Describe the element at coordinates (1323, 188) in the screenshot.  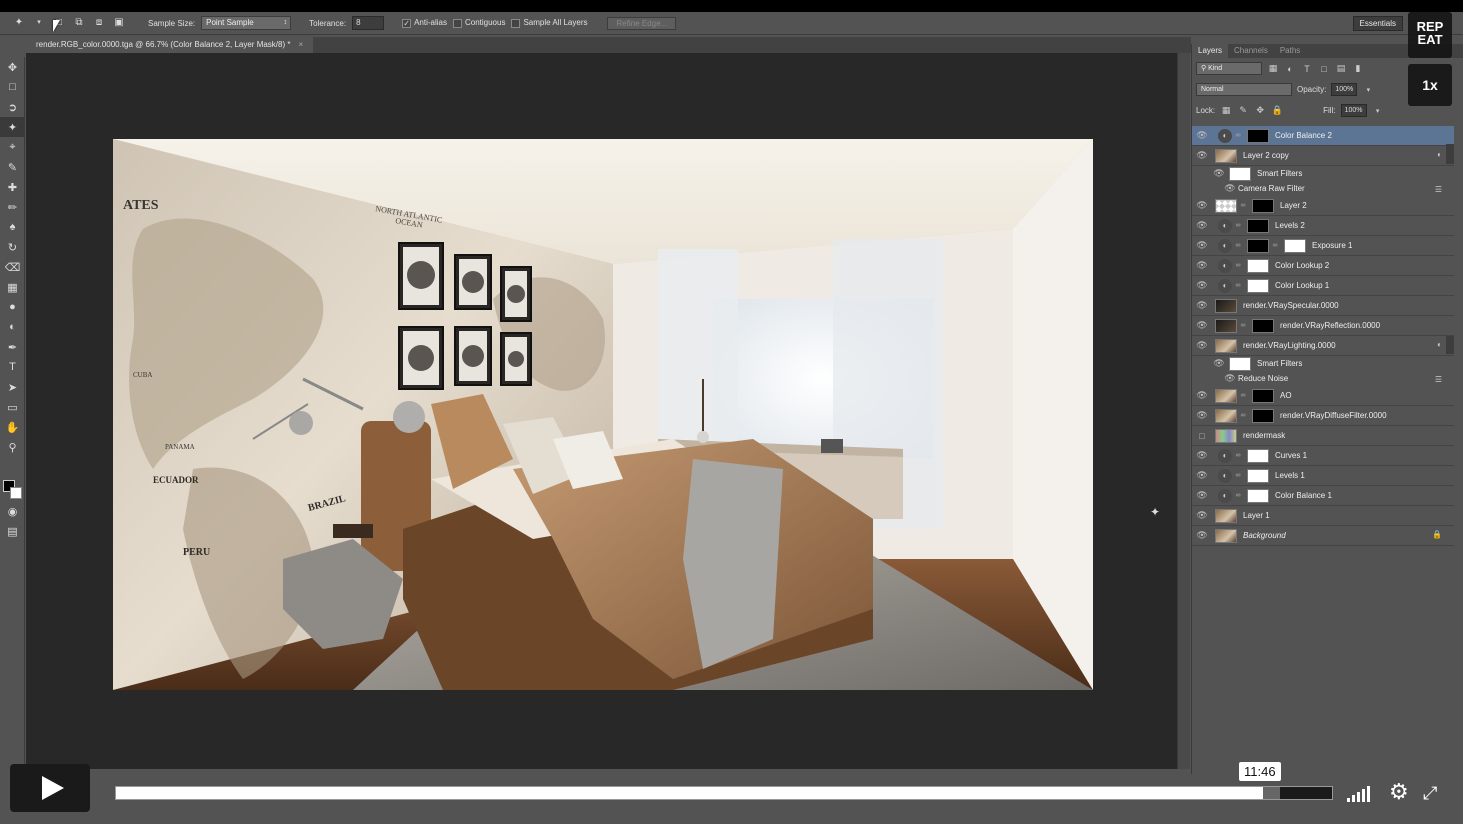
I see `filter-row: 👁 Camera Raw Filter ☰` at that location.